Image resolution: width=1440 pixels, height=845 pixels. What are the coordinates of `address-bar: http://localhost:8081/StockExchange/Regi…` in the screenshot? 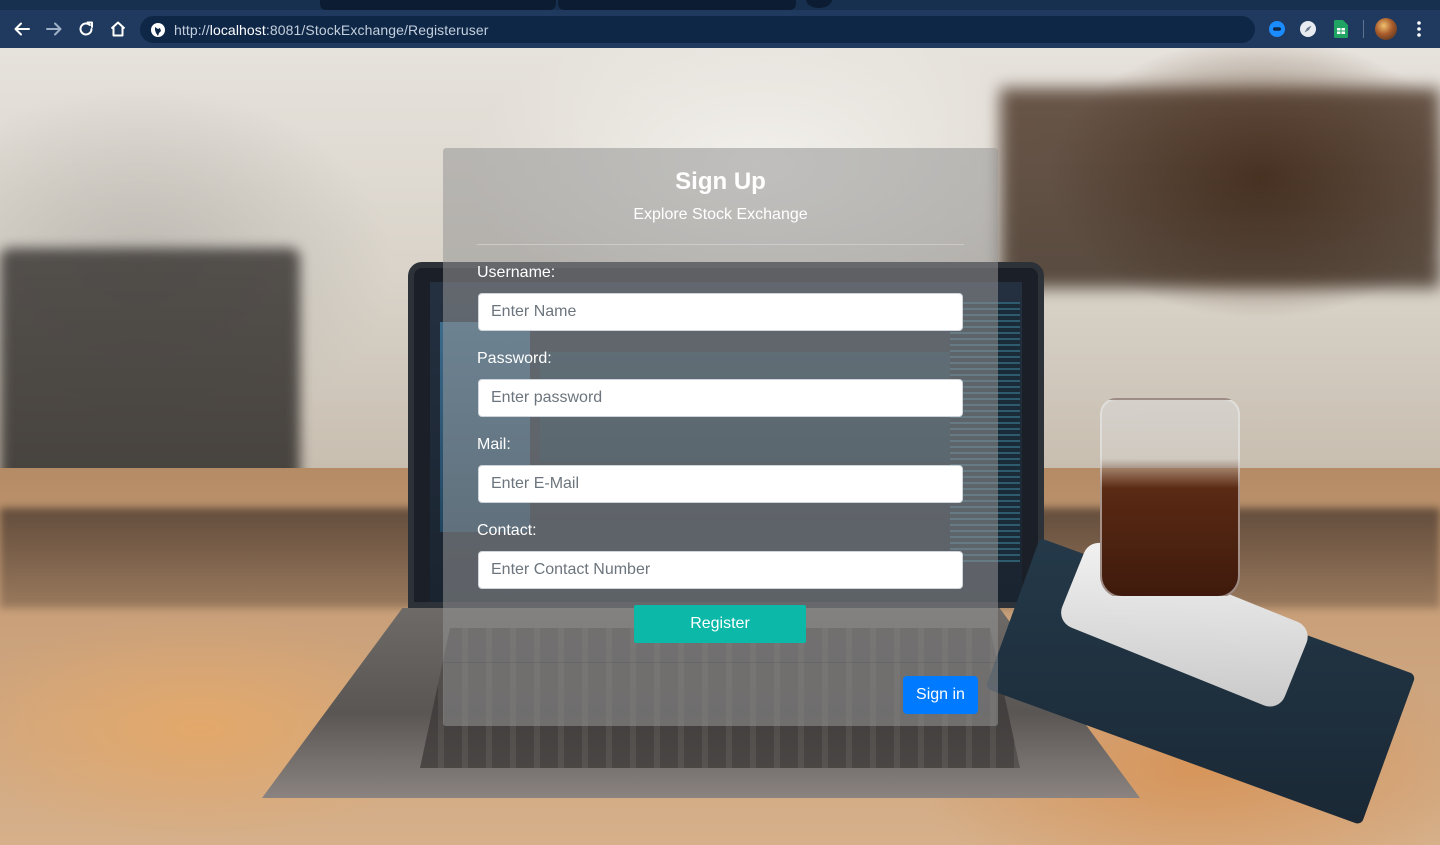 It's located at (697, 29).